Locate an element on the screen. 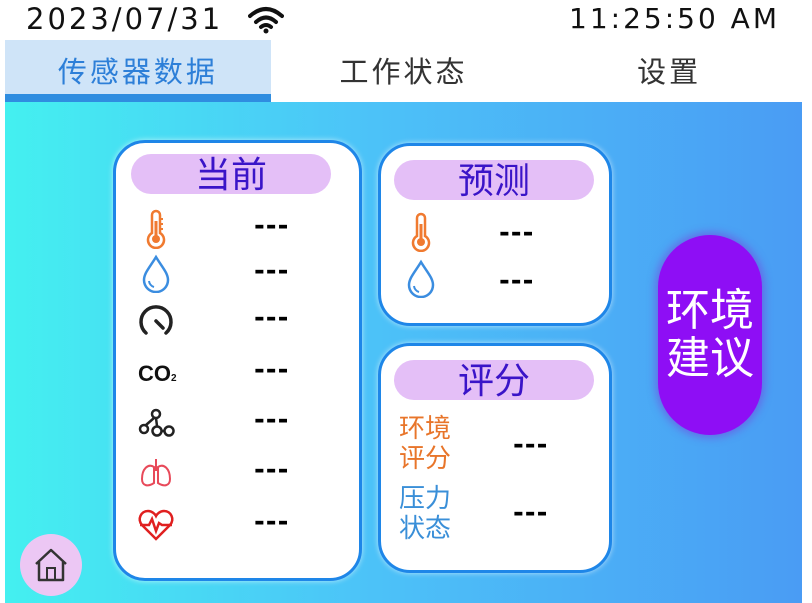 The image size is (812, 603). score-title: 评分 is located at coordinates (494, 381).